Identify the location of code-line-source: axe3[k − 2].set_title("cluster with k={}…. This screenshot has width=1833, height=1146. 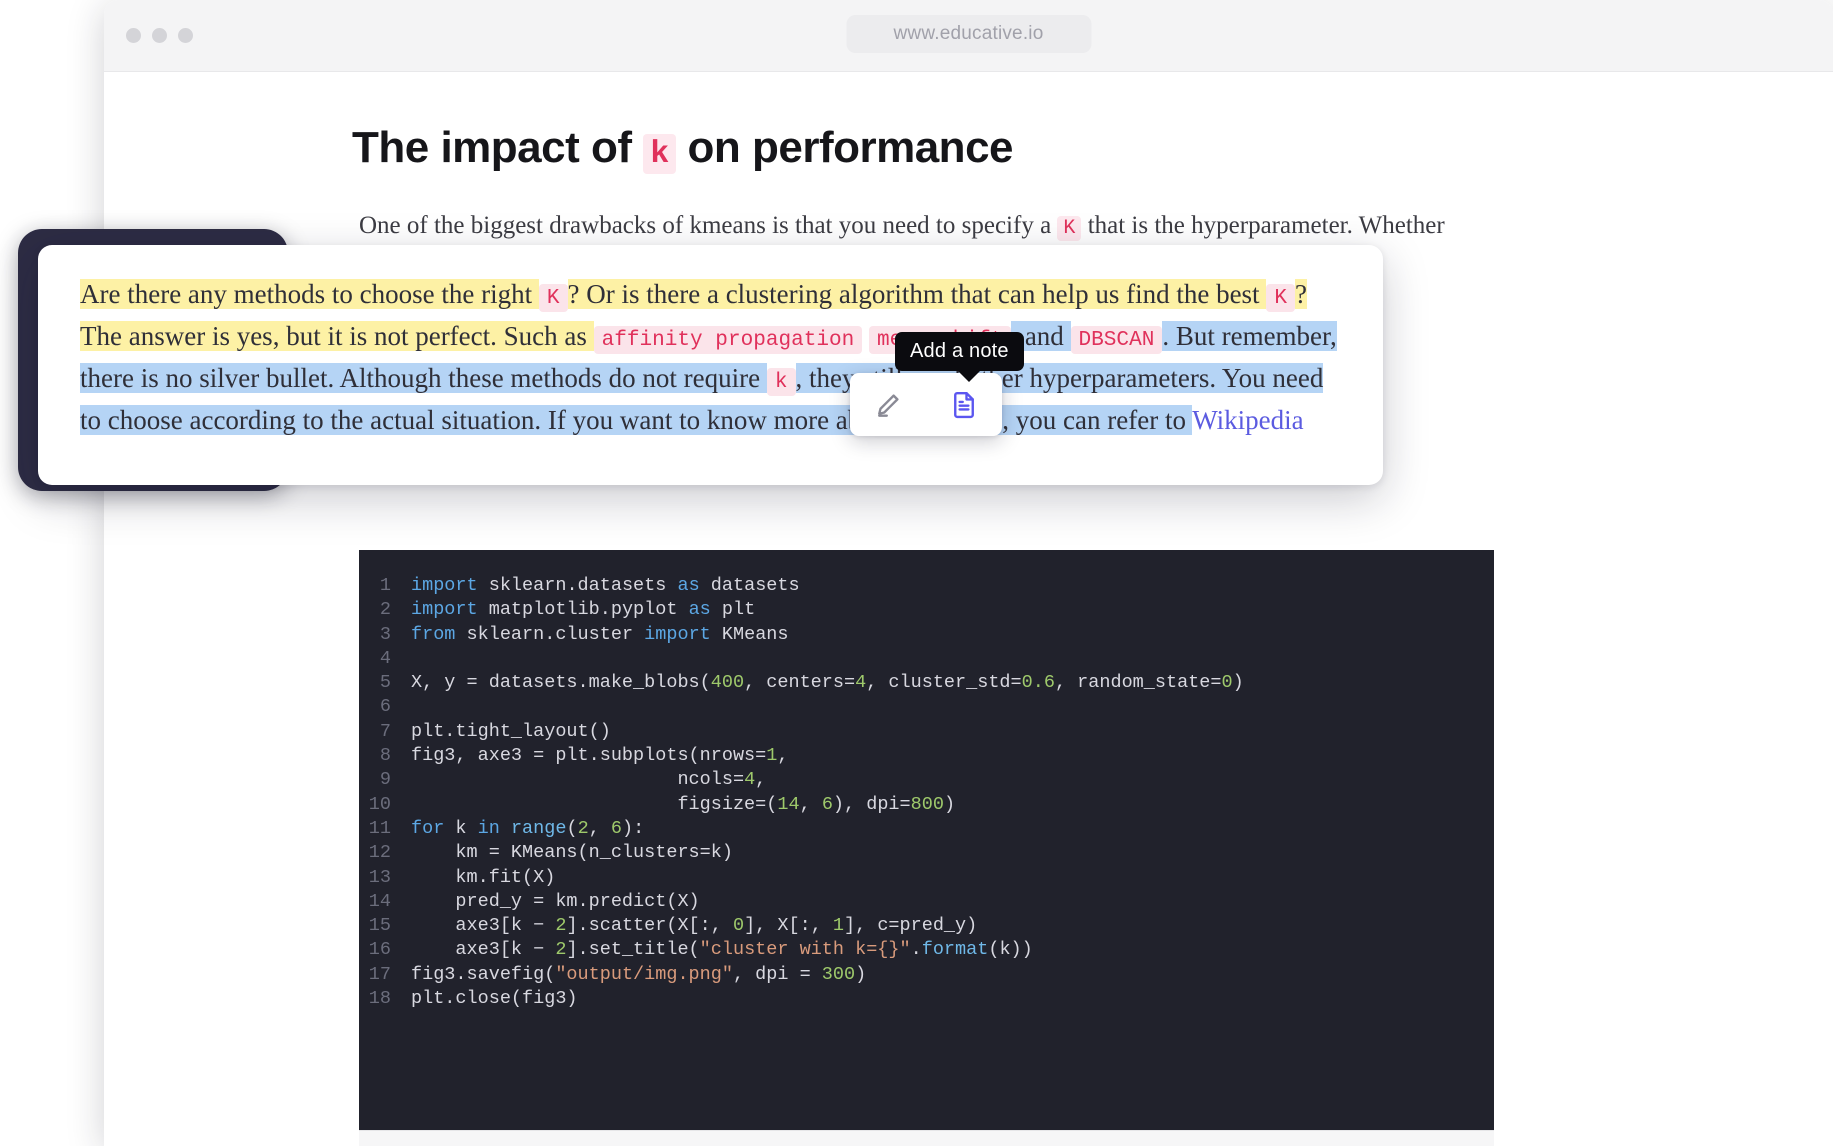
(722, 950).